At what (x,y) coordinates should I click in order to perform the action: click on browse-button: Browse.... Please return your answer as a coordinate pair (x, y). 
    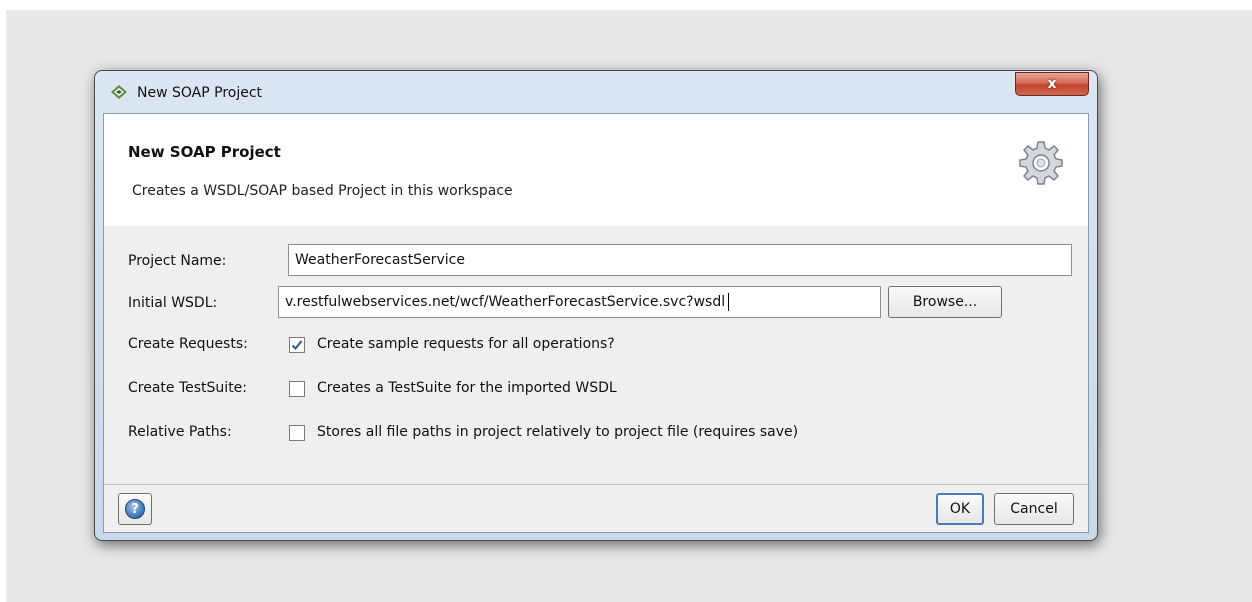
    Looking at the image, I should click on (945, 302).